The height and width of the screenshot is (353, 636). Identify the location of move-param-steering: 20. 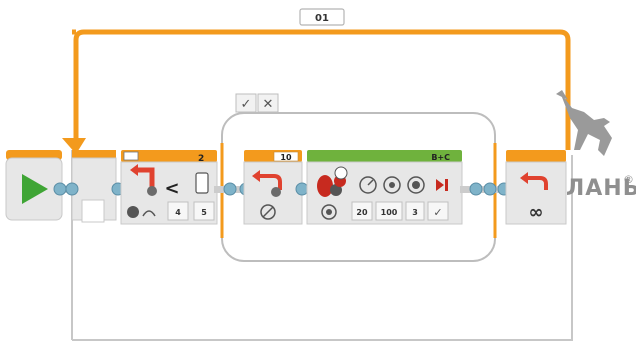
(362, 212).